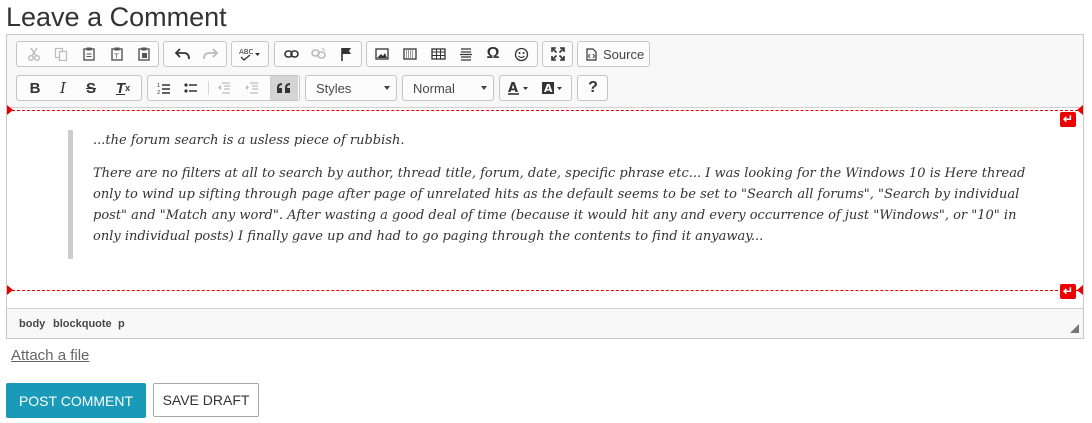 Image resolution: width=1092 pixels, height=423 pixels. I want to click on source-button: Source, so click(614, 54).